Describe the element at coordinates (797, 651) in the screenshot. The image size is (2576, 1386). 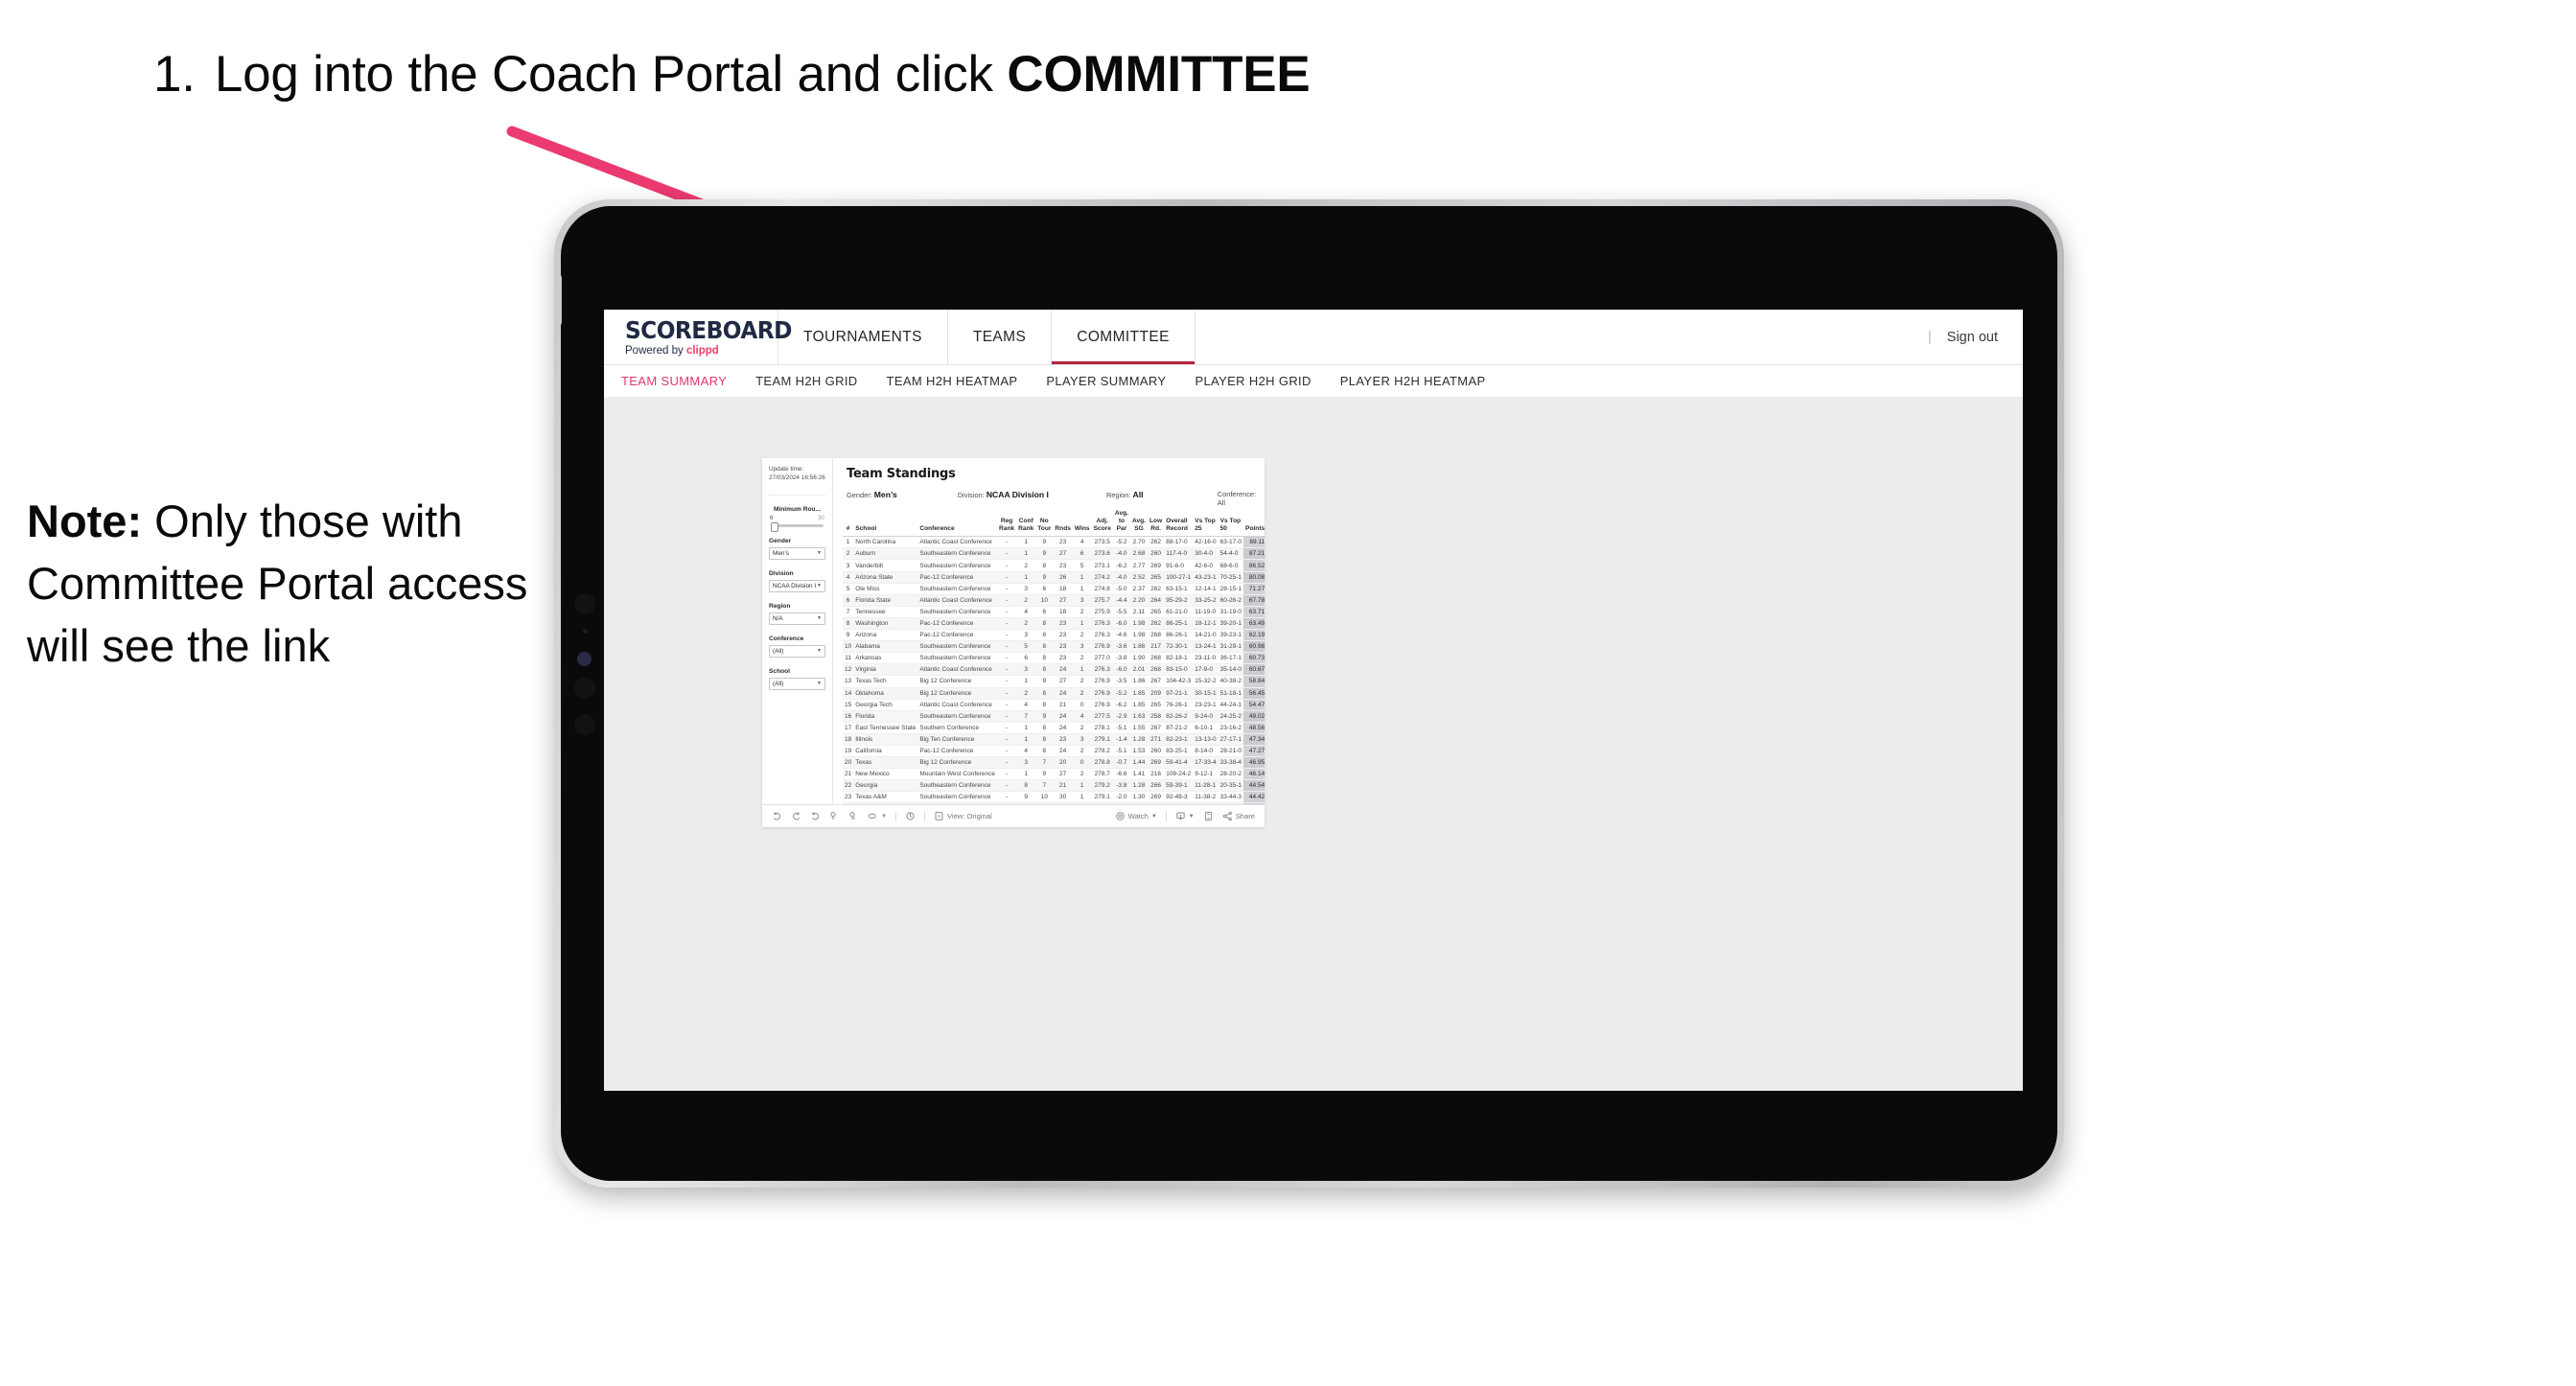
I see `filter-conference-select: (All) ▼` at that location.